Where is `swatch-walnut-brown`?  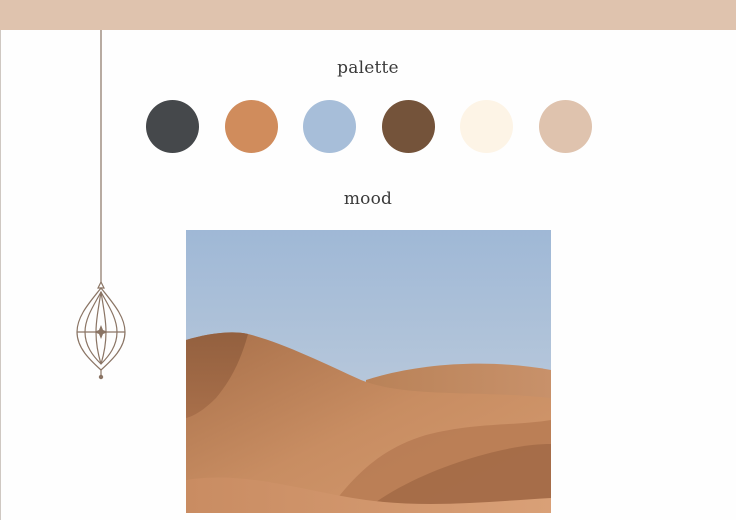 swatch-walnut-brown is located at coordinates (408, 126).